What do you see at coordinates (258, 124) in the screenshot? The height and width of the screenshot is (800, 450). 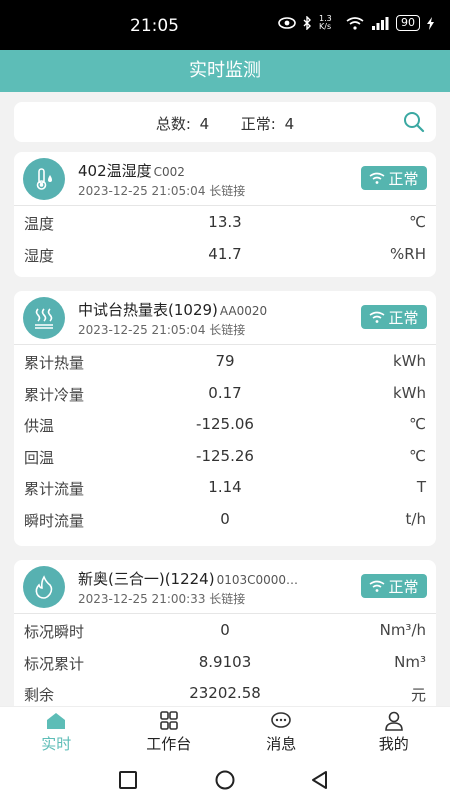 I see `normal-label: 正常:` at bounding box center [258, 124].